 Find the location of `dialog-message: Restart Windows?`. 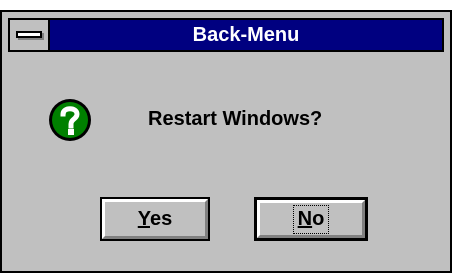

dialog-message: Restart Windows? is located at coordinates (235, 119).